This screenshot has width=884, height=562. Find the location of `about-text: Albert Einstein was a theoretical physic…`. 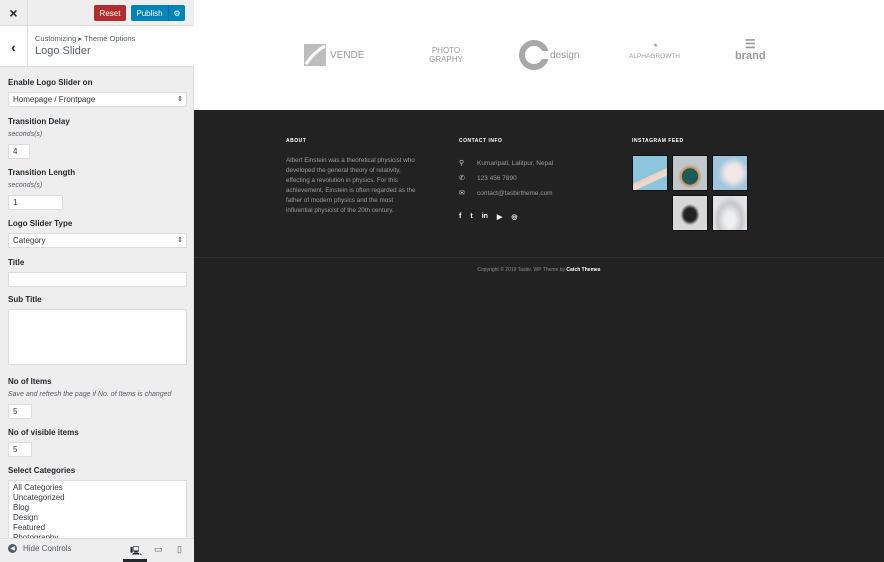

about-text: Albert Einstein was a theoretical physic… is located at coordinates (351, 185).